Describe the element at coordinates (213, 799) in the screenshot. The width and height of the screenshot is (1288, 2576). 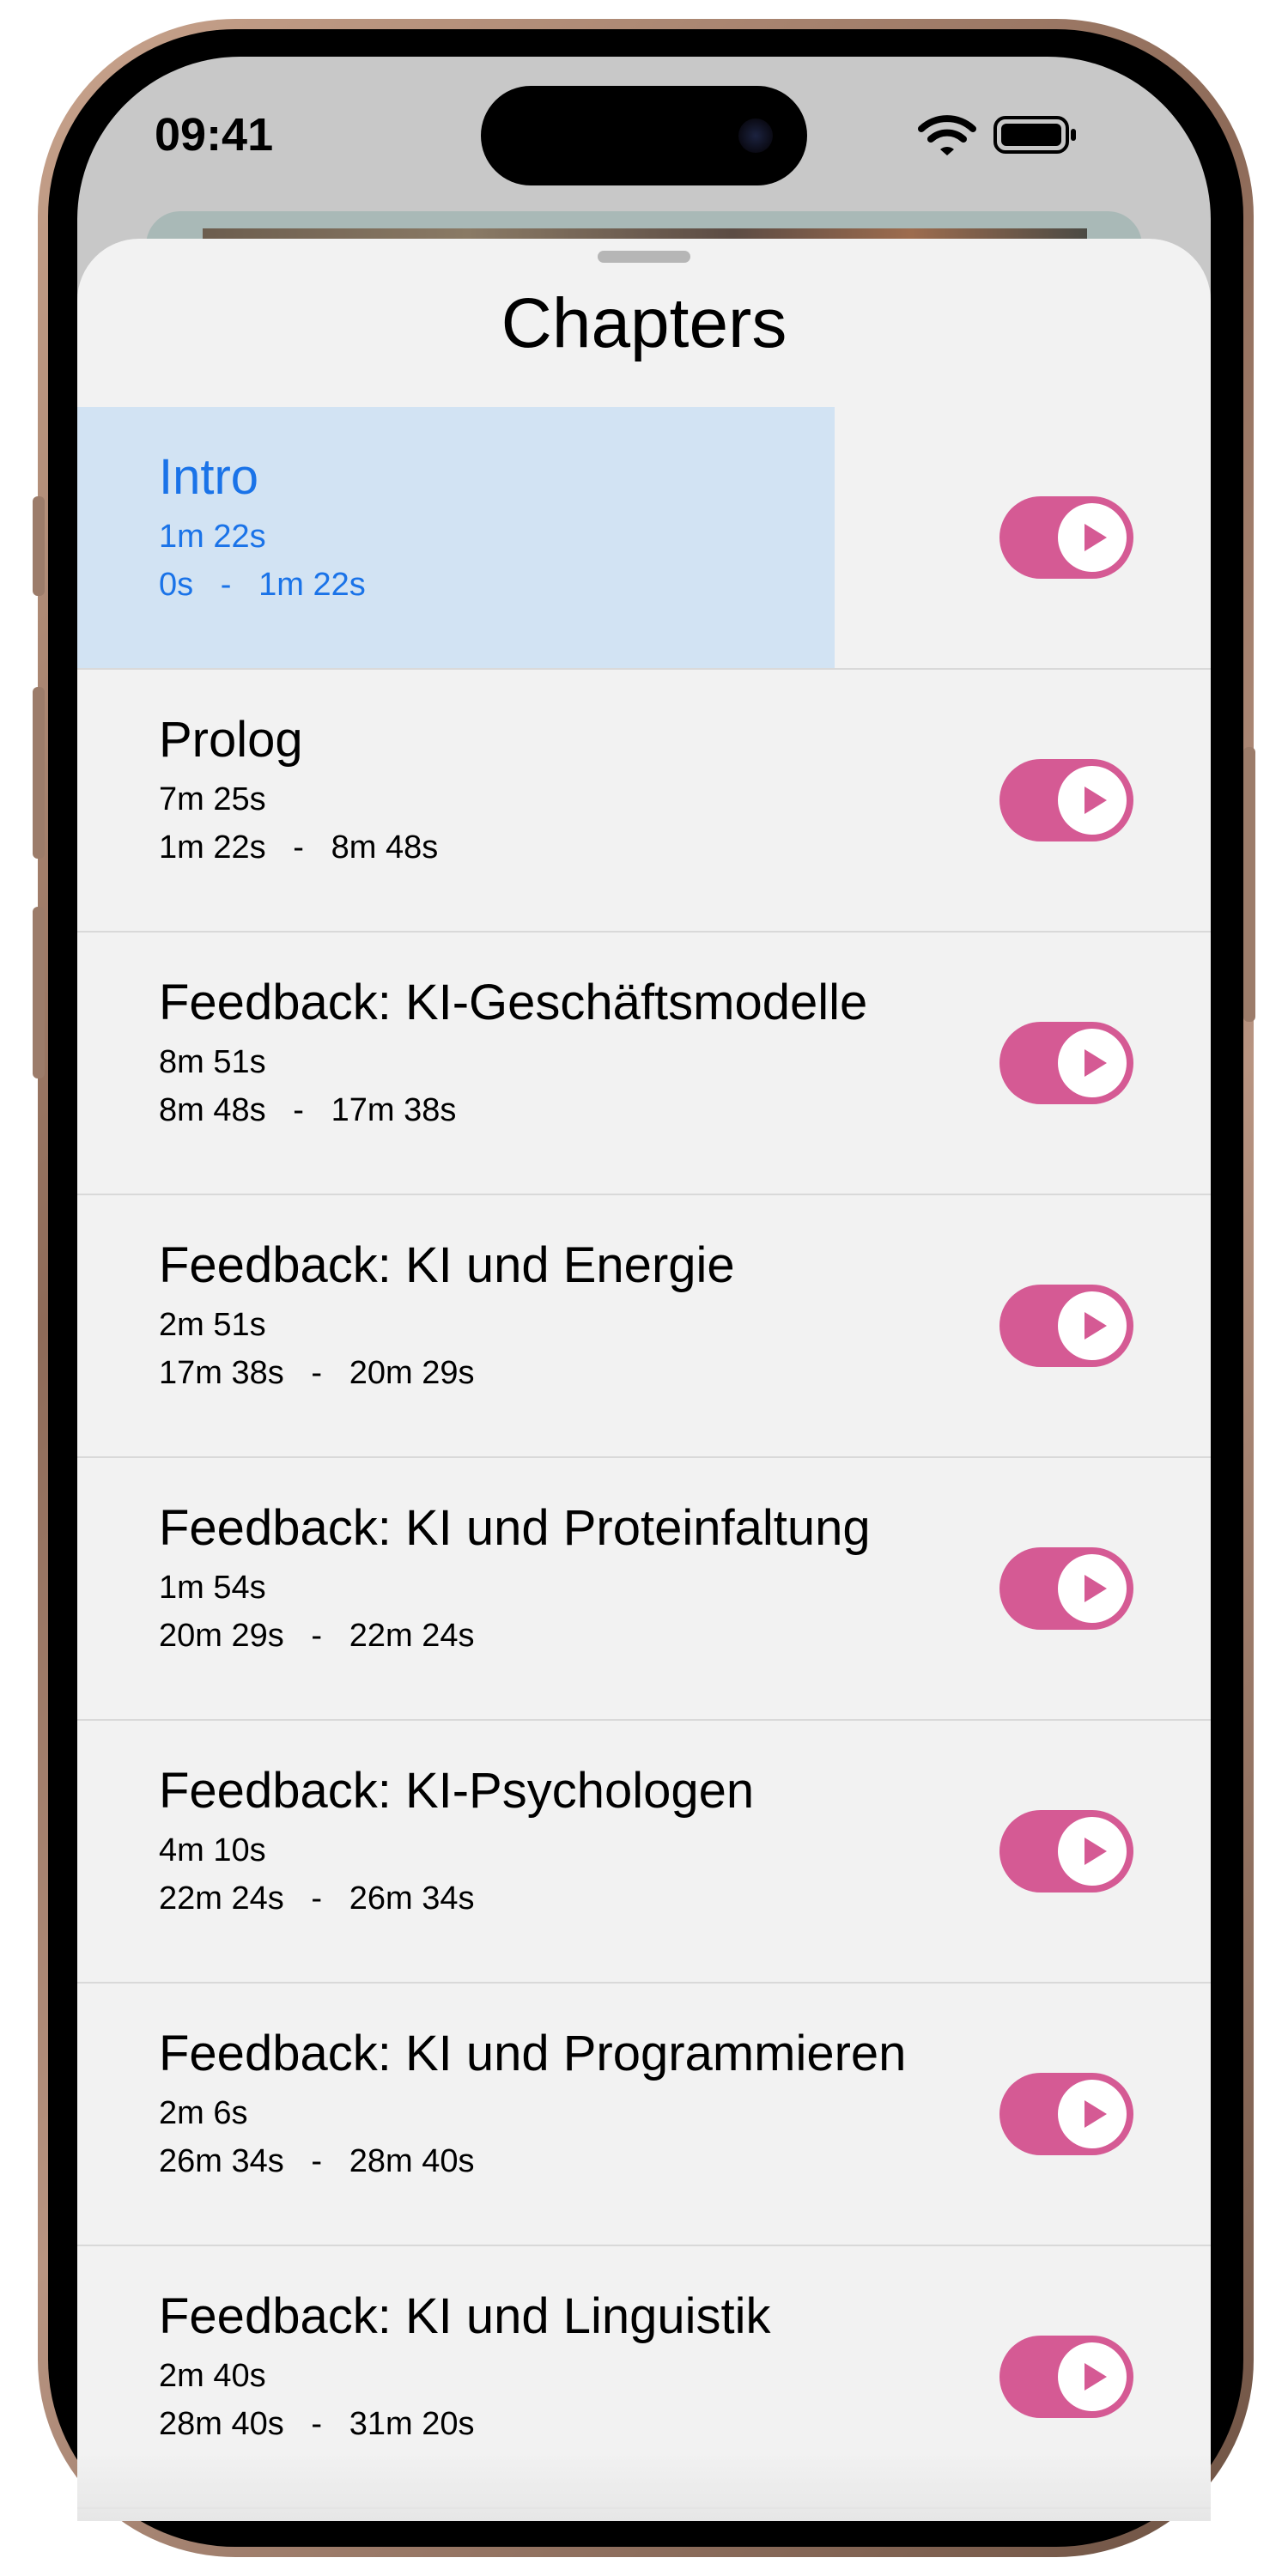
I see `chapter-duration: 7m 25s` at that location.